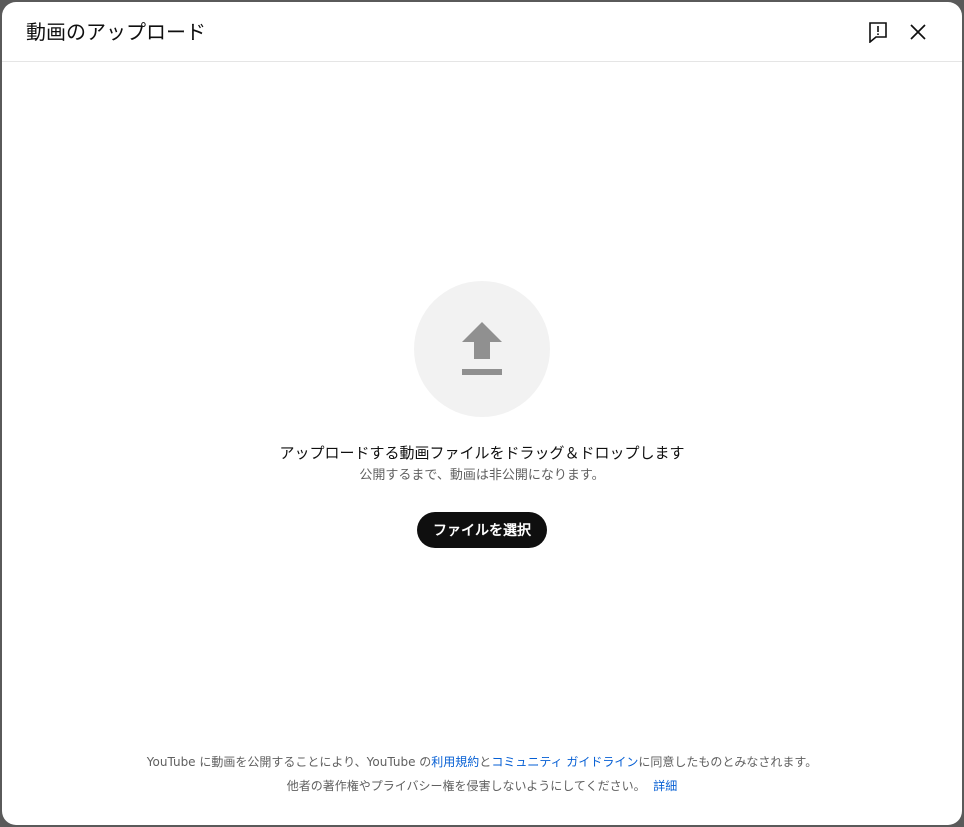  What do you see at coordinates (482, 530) in the screenshot?
I see `select-files-button: ファイルを選択` at bounding box center [482, 530].